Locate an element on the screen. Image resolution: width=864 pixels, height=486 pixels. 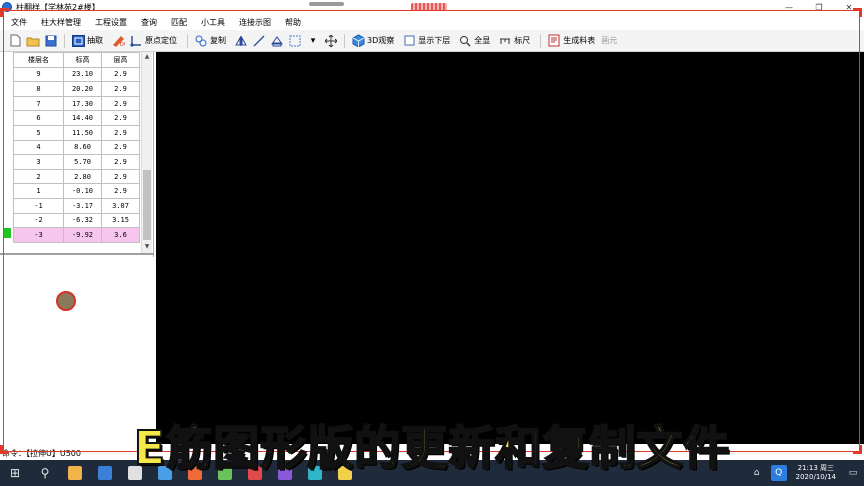
elevation-cell: -0.10 is located at coordinates (82, 191).